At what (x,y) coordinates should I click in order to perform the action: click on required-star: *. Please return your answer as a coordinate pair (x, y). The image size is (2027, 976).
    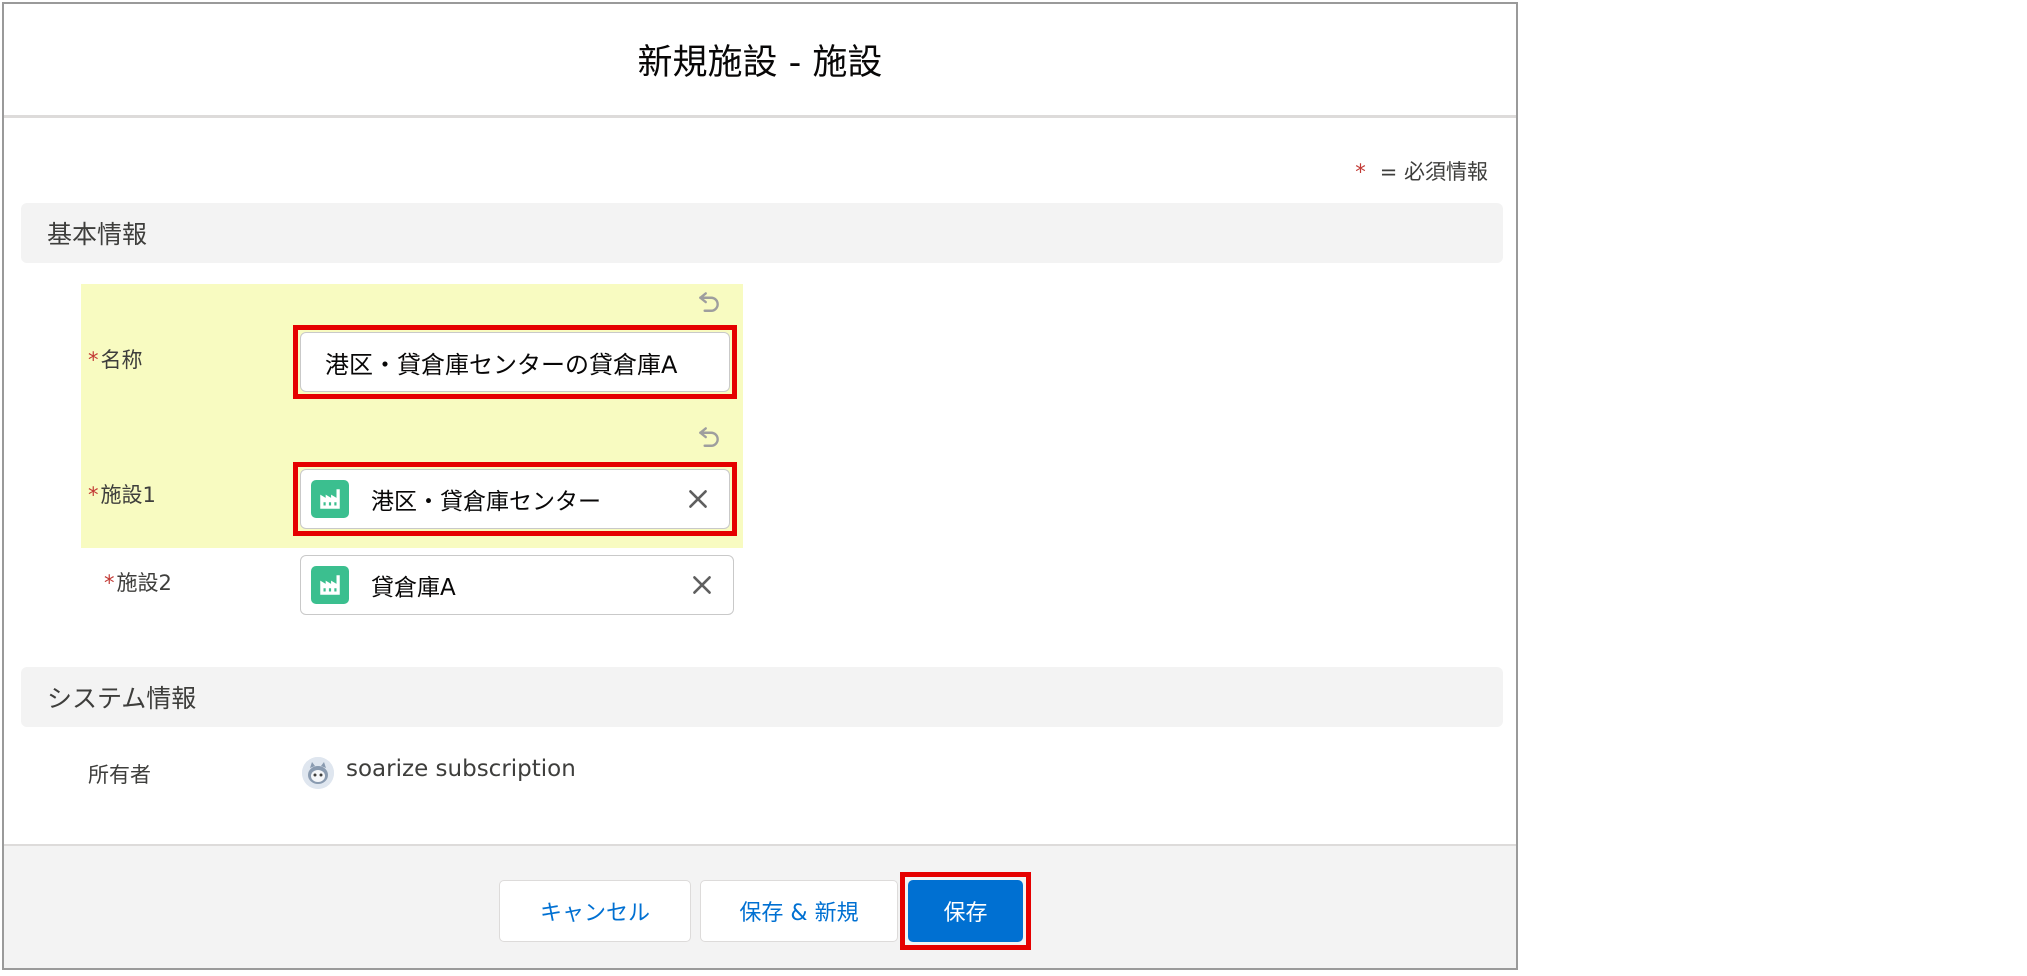
    Looking at the image, I should click on (1360, 172).